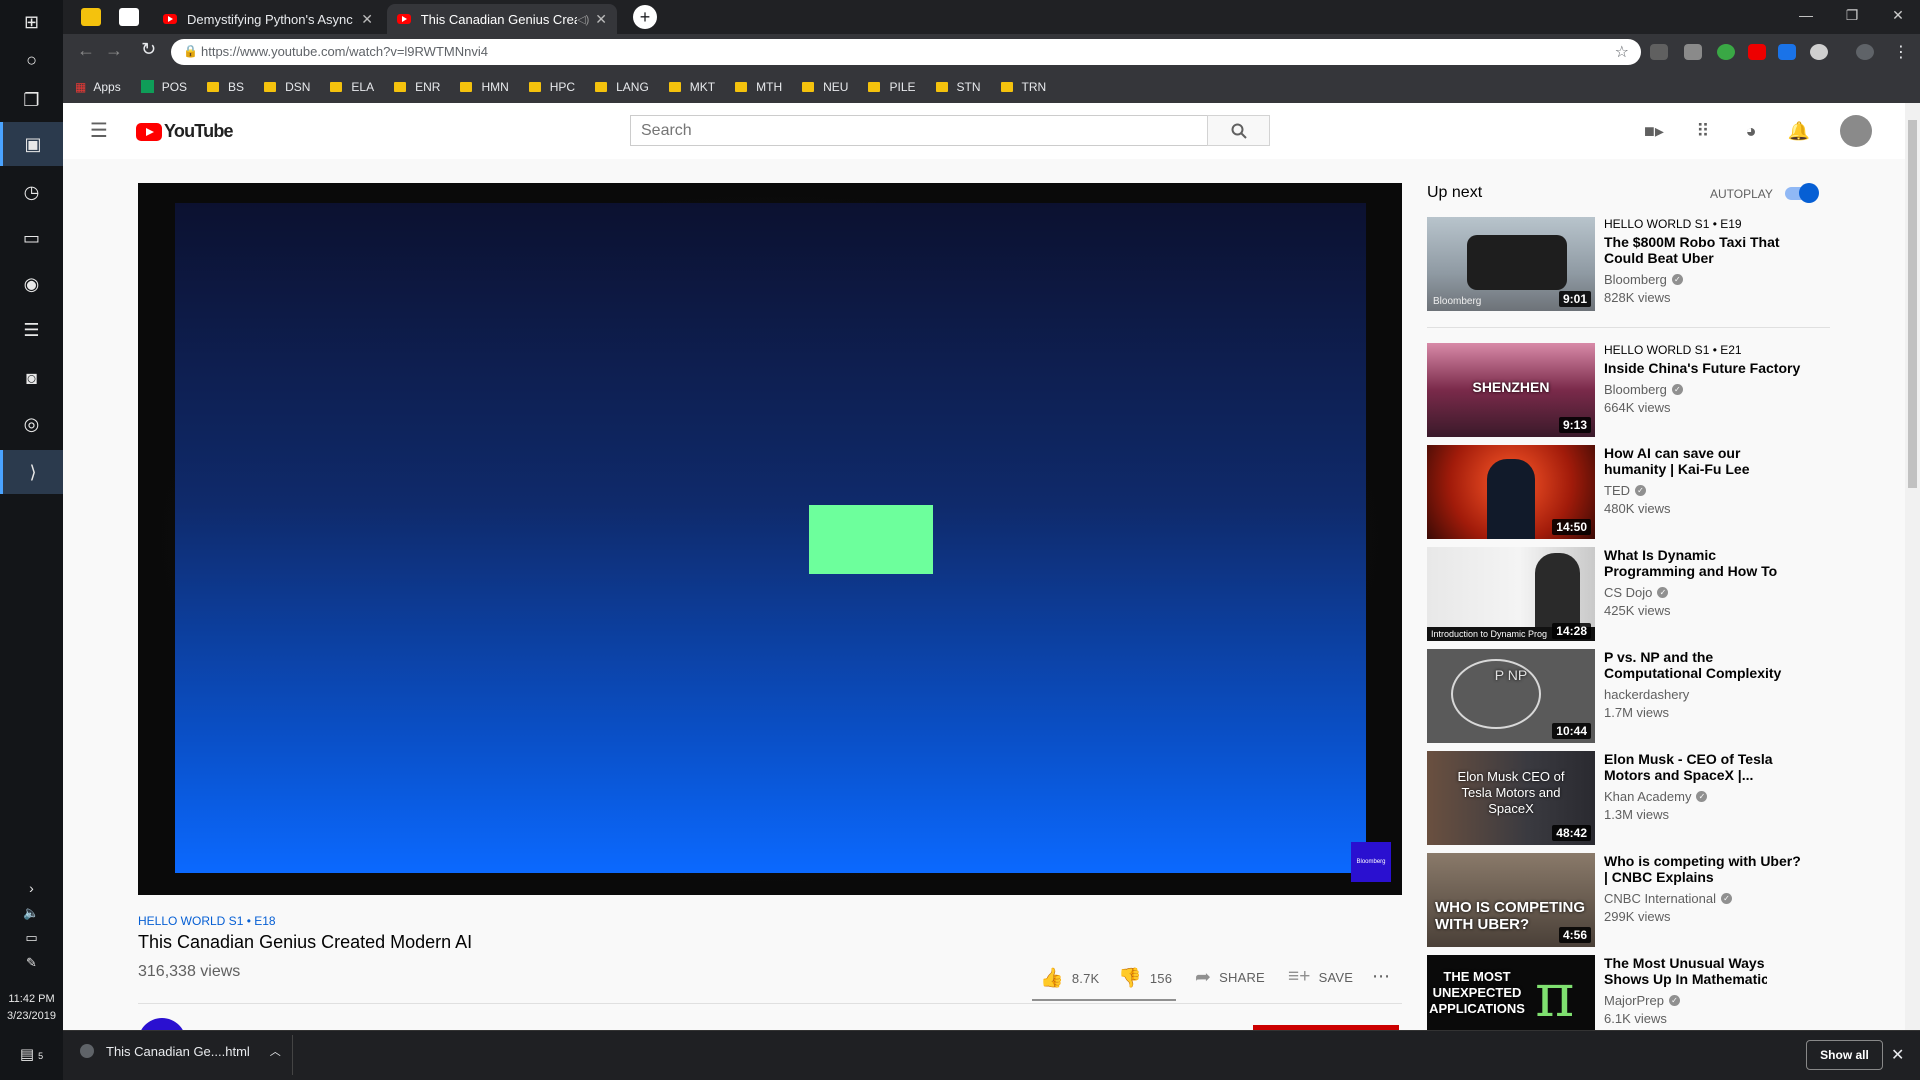  Describe the element at coordinates (1371, 862) in the screenshot. I see `bloomberg-watermark: Bloomberg` at that location.